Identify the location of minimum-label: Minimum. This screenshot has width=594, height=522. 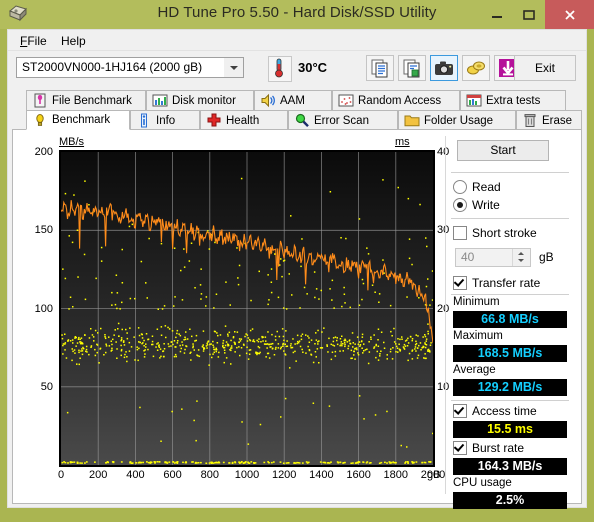
(476, 302).